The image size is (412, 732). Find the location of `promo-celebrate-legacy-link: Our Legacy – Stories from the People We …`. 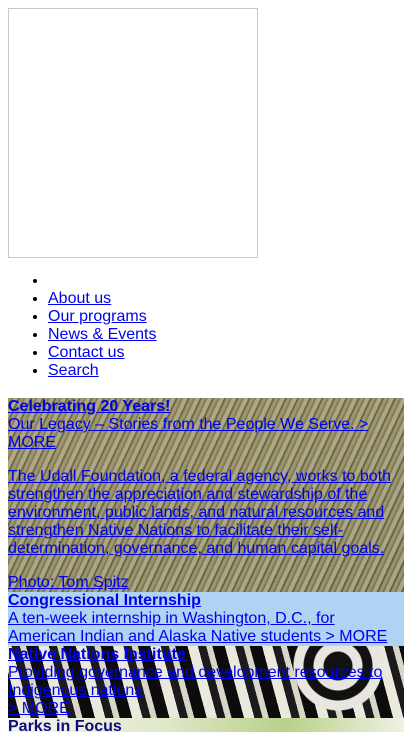

promo-celebrate-legacy-link: Our Legacy – Stories from the People We … is located at coordinates (188, 433).